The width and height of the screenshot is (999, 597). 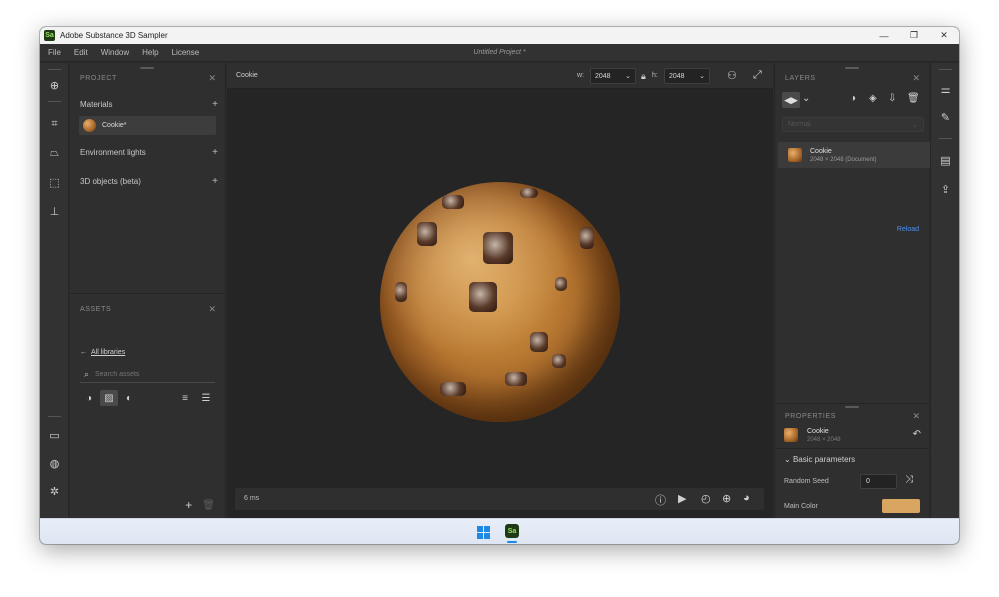 I want to click on sphere-mesh-icon: ◕, so click(x=746, y=498).